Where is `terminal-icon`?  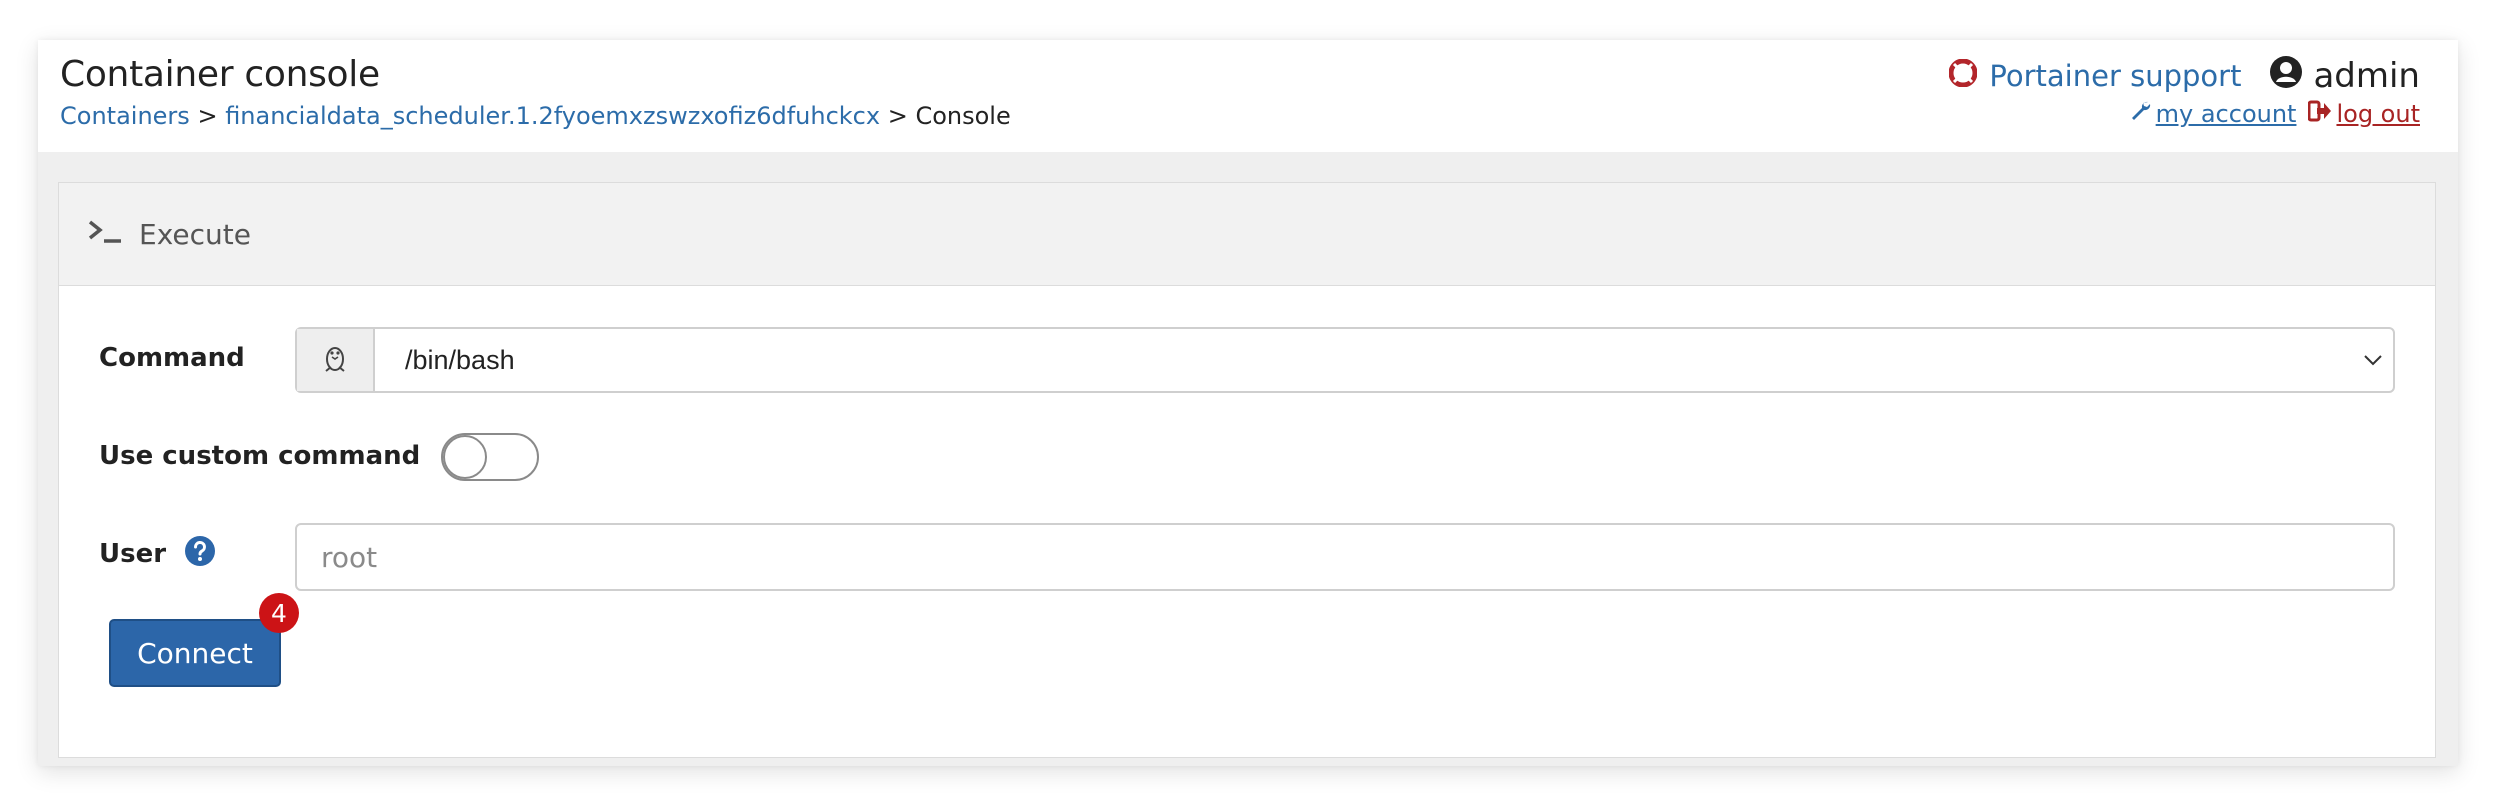
terminal-icon is located at coordinates (105, 234).